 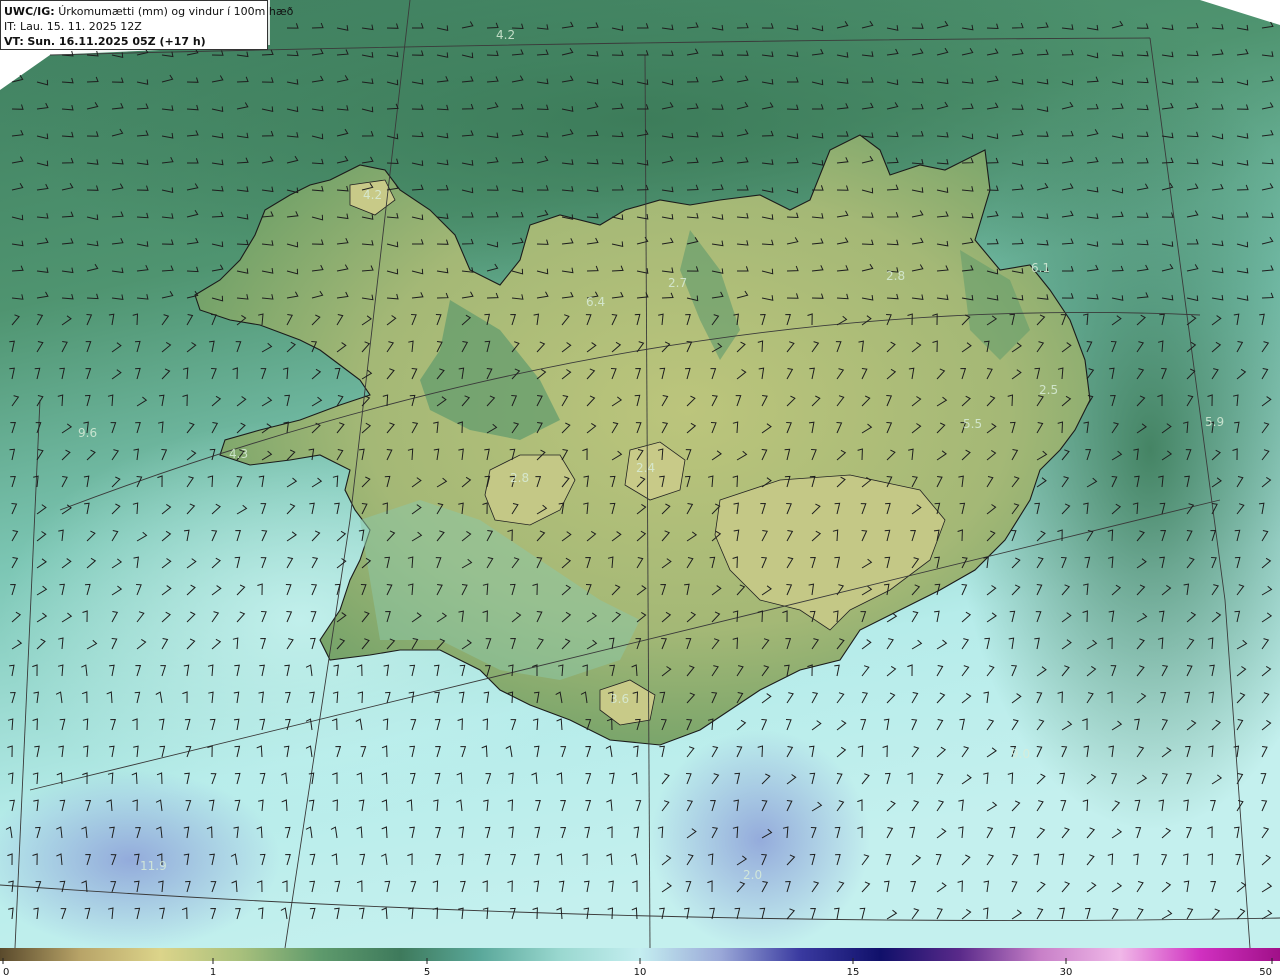 What do you see at coordinates (595, 302) in the screenshot?
I see `map-value-label: 6.4` at bounding box center [595, 302].